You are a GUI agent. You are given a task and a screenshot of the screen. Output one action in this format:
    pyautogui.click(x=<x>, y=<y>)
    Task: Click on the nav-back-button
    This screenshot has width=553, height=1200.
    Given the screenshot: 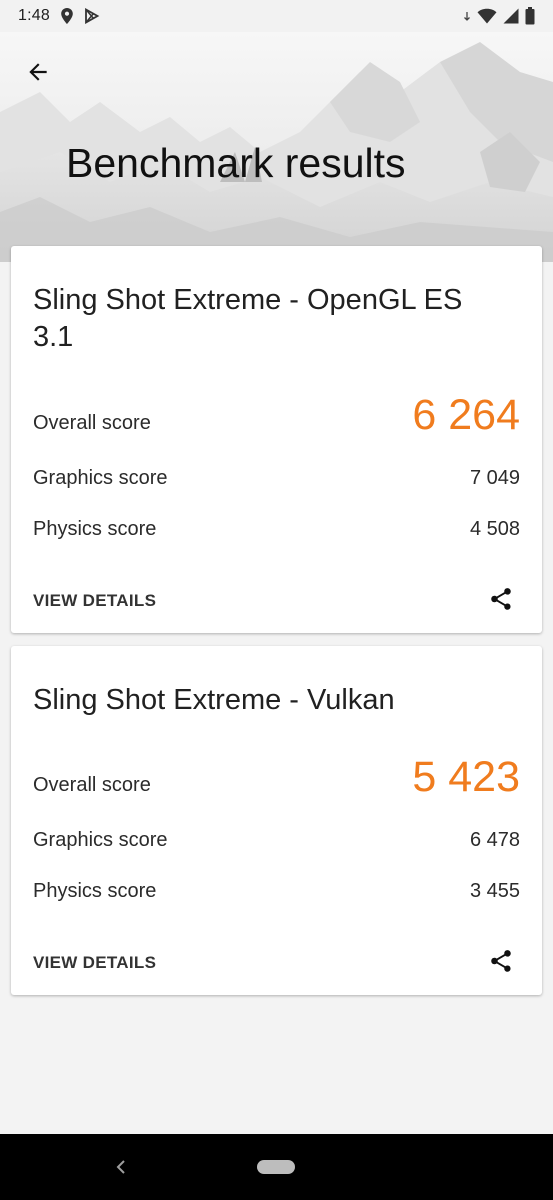 What is the action you would take?
    pyautogui.click(x=121, y=1167)
    